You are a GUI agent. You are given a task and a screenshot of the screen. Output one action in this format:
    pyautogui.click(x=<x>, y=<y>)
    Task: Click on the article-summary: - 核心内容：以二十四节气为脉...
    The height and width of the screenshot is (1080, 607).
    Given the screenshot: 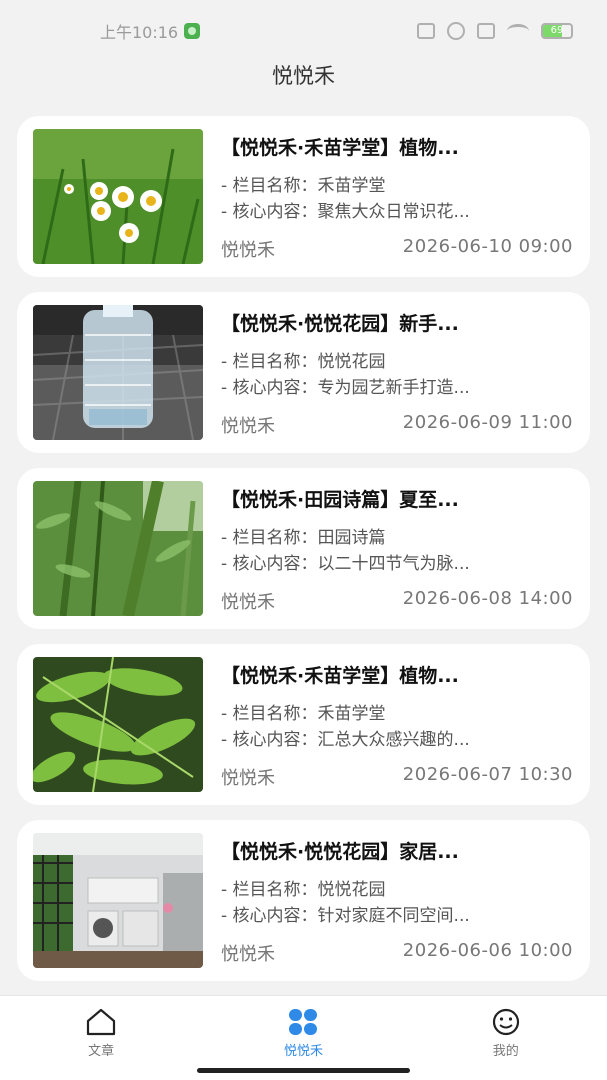 What is the action you would take?
    pyautogui.click(x=345, y=564)
    